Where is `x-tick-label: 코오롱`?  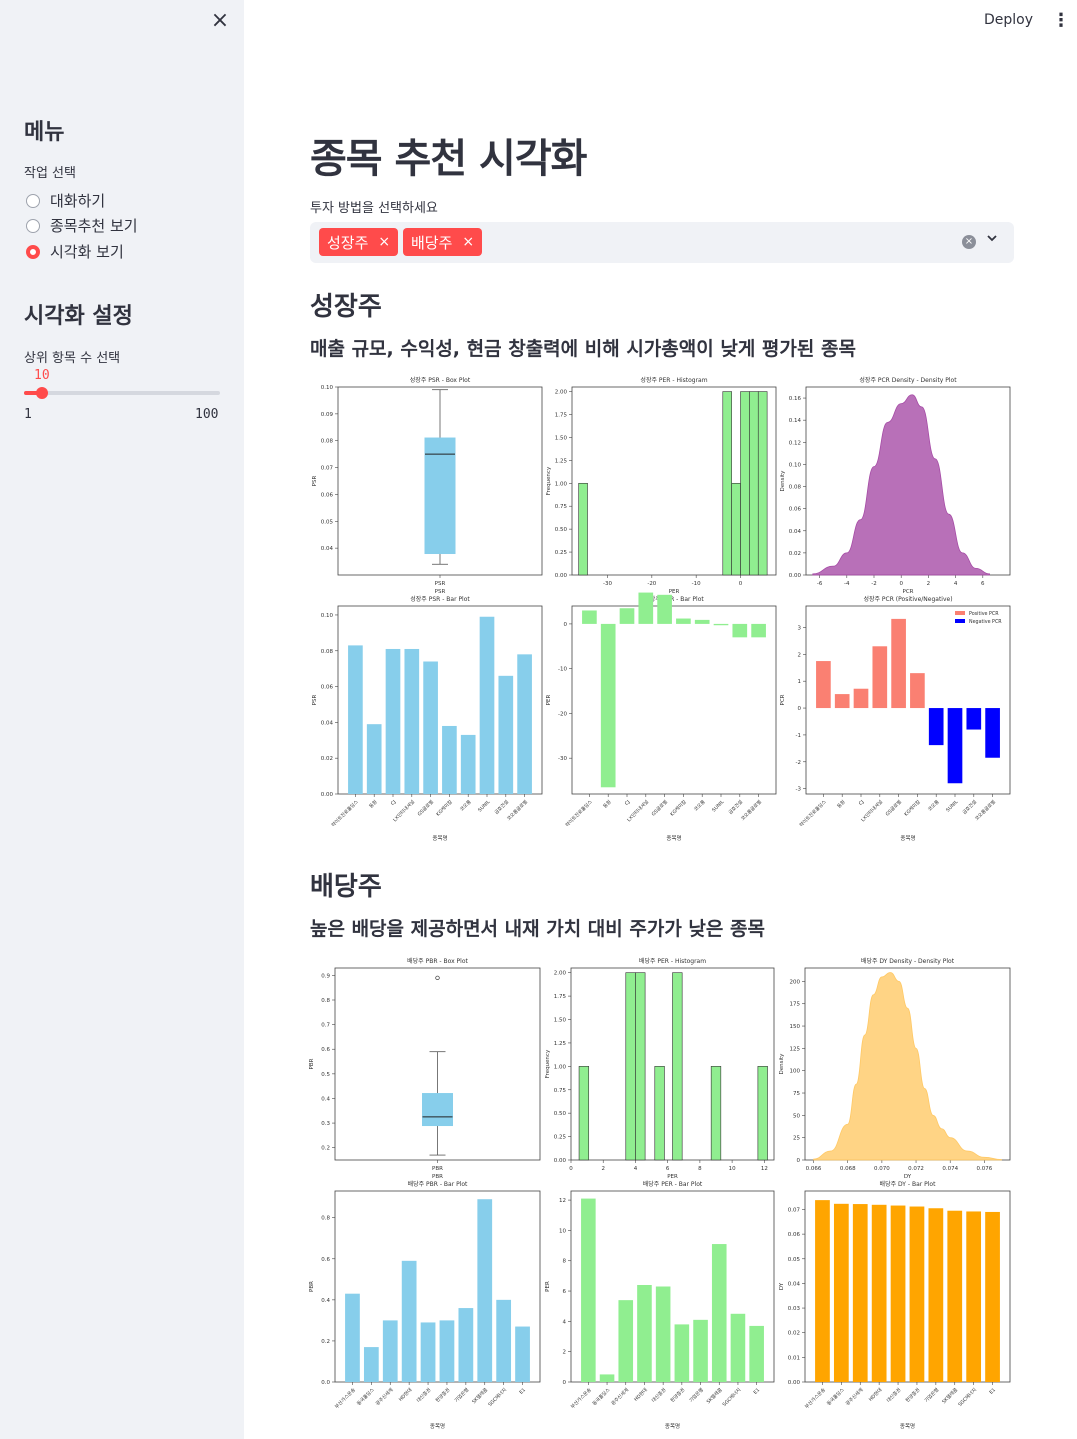 x-tick-label: 코오롱 is located at coordinates (466, 806).